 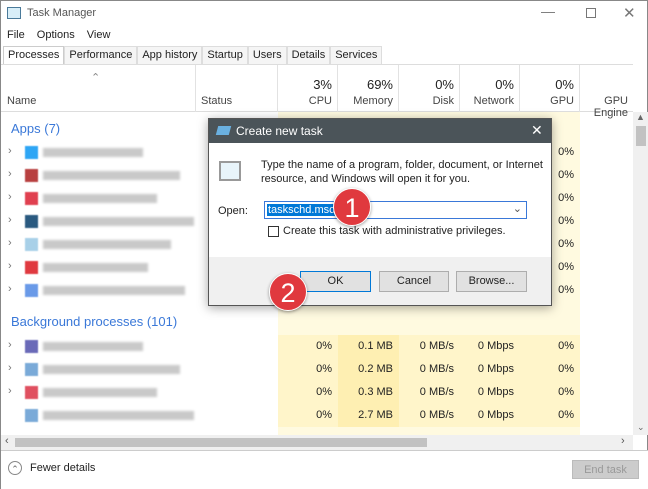 I want to click on fewer-details-button: ⌃ Fewer details, so click(x=51, y=468).